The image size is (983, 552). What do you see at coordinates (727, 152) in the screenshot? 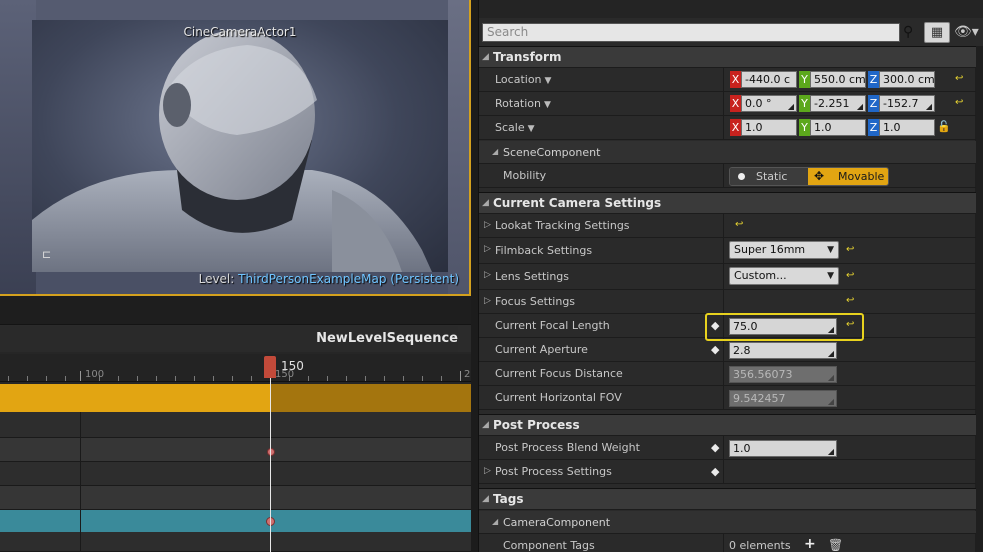
I see `subcategory-scenecomponent: ◢ SceneComponent` at bounding box center [727, 152].